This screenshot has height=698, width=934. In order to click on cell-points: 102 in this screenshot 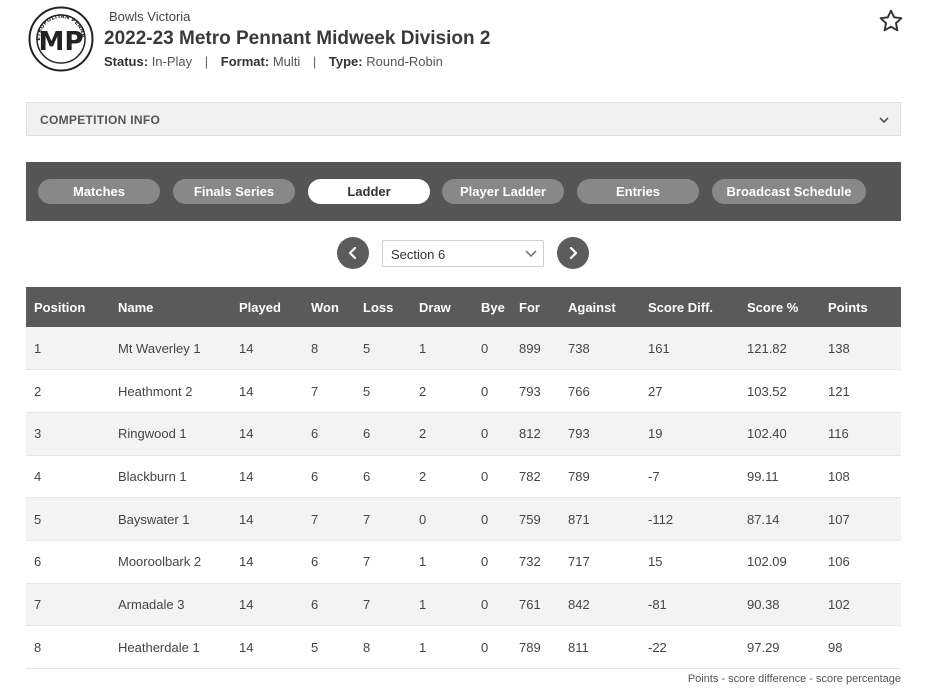, I will do `click(860, 605)`.